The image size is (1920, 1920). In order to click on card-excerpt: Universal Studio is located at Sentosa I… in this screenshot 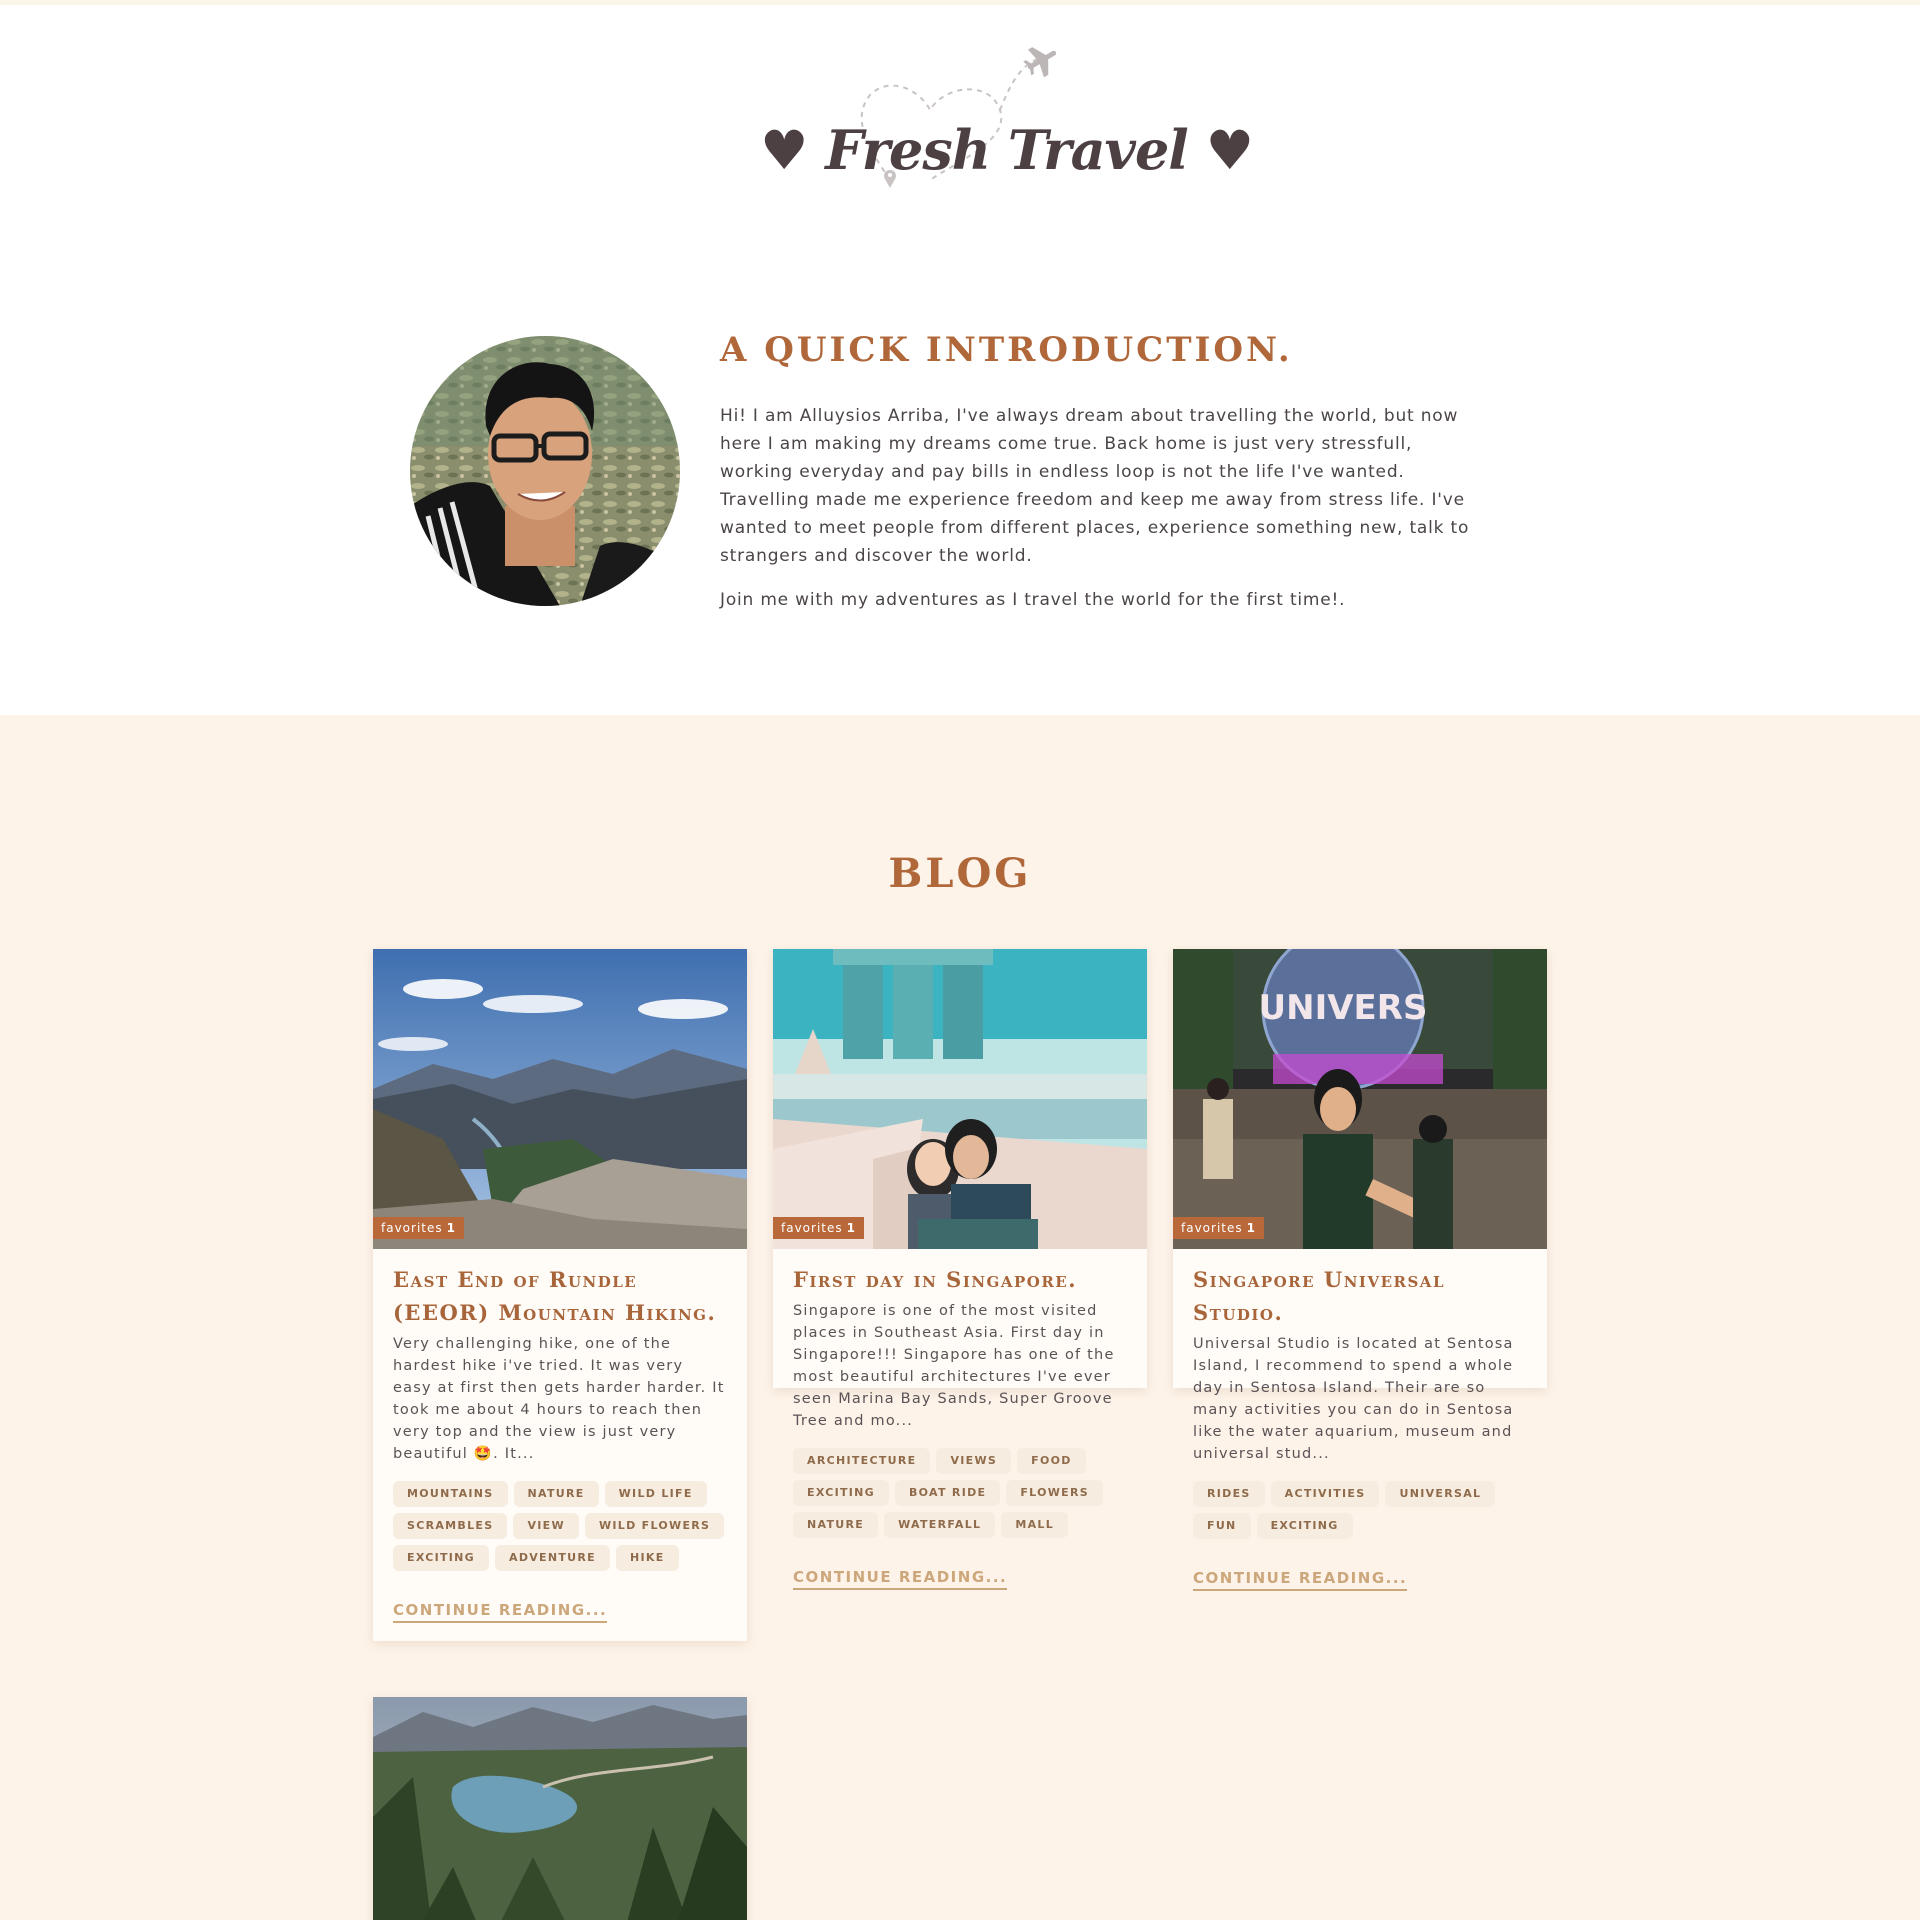, I will do `click(1353, 1399)`.